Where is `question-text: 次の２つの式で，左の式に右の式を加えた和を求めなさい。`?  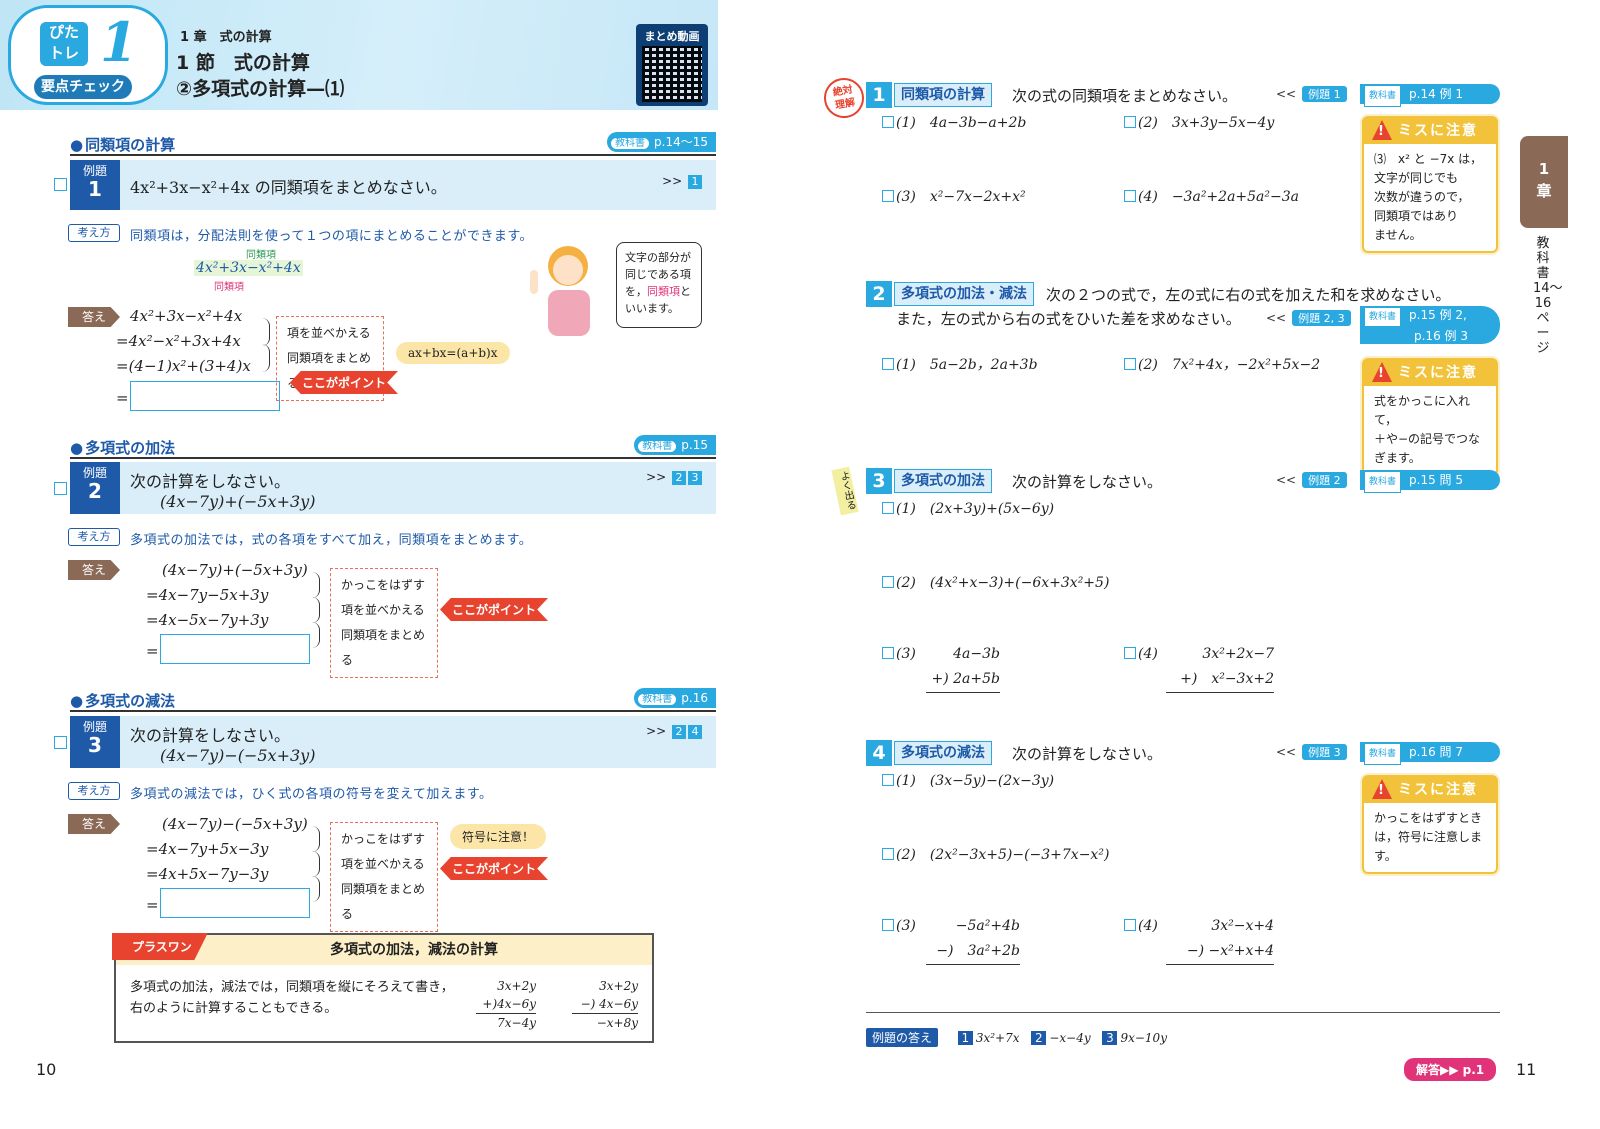 question-text: 次の２つの式で，左の式に右の式を加えた和を求めなさい。 is located at coordinates (1248, 295).